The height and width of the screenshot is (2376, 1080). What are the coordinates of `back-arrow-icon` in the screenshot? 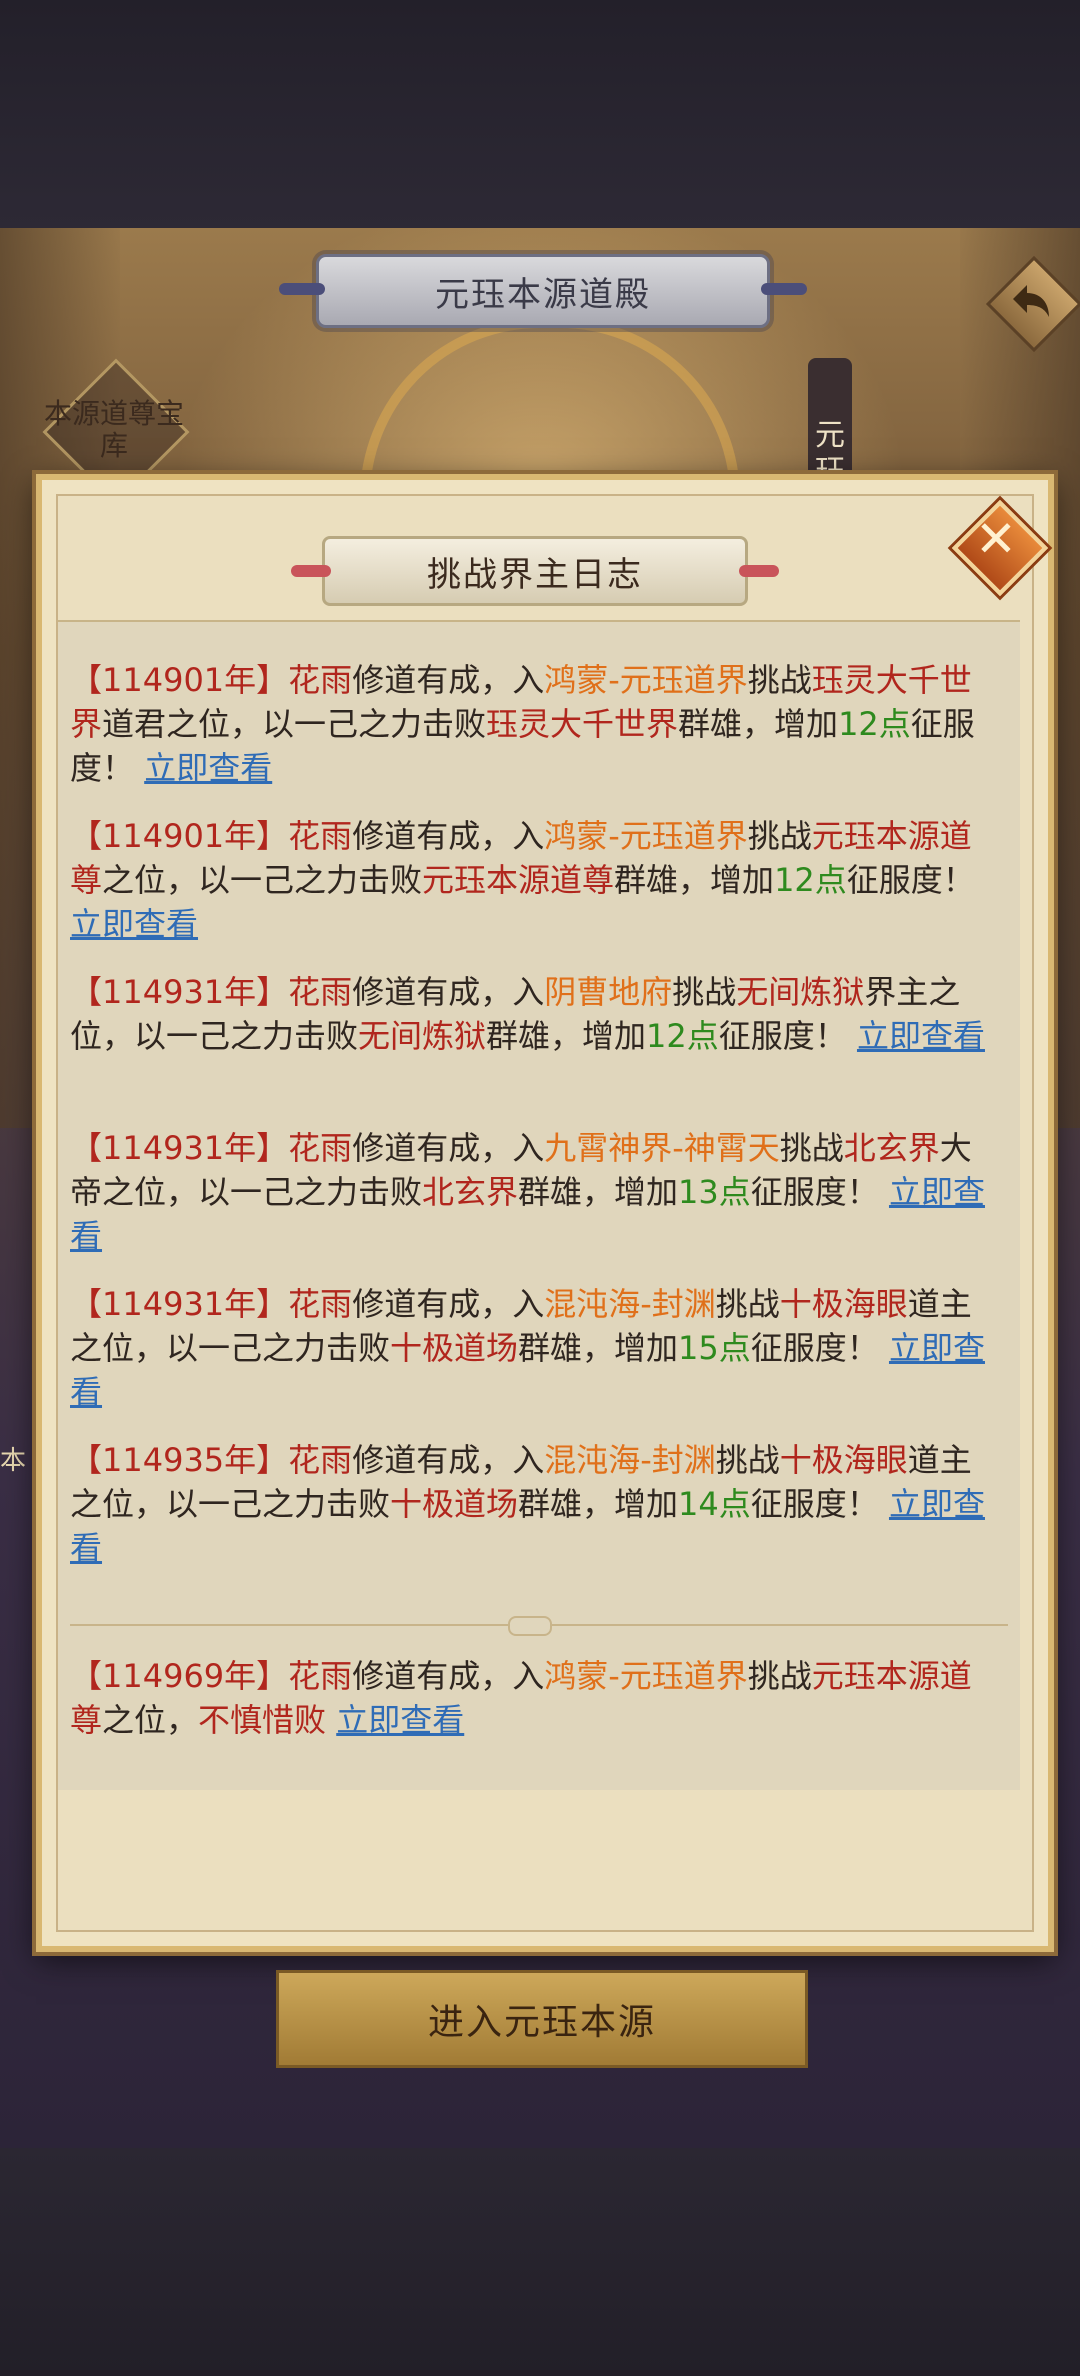 It's located at (1031, 301).